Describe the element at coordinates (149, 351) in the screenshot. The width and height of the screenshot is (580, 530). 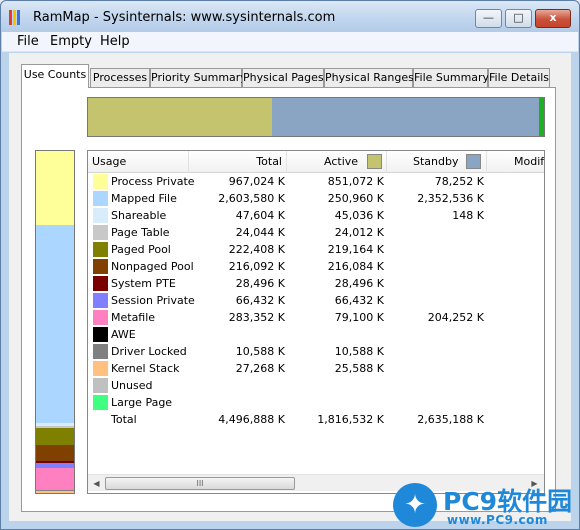
I see `usage-label: Driver Locked` at that location.